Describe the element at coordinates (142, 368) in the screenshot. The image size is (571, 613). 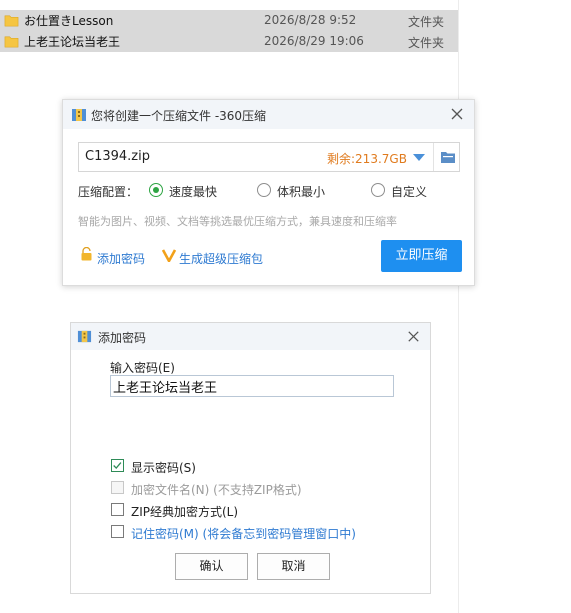
I see `password-input-label: 输入密码(E)` at that location.